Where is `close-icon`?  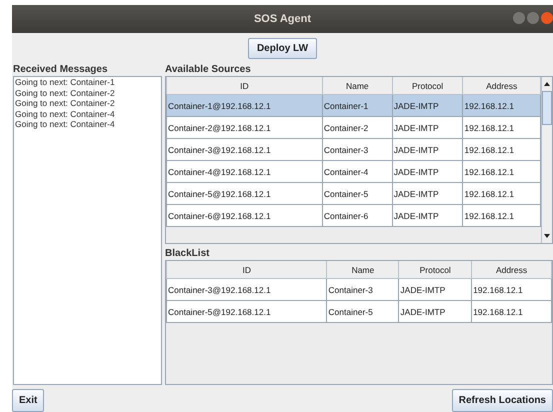 close-icon is located at coordinates (547, 18).